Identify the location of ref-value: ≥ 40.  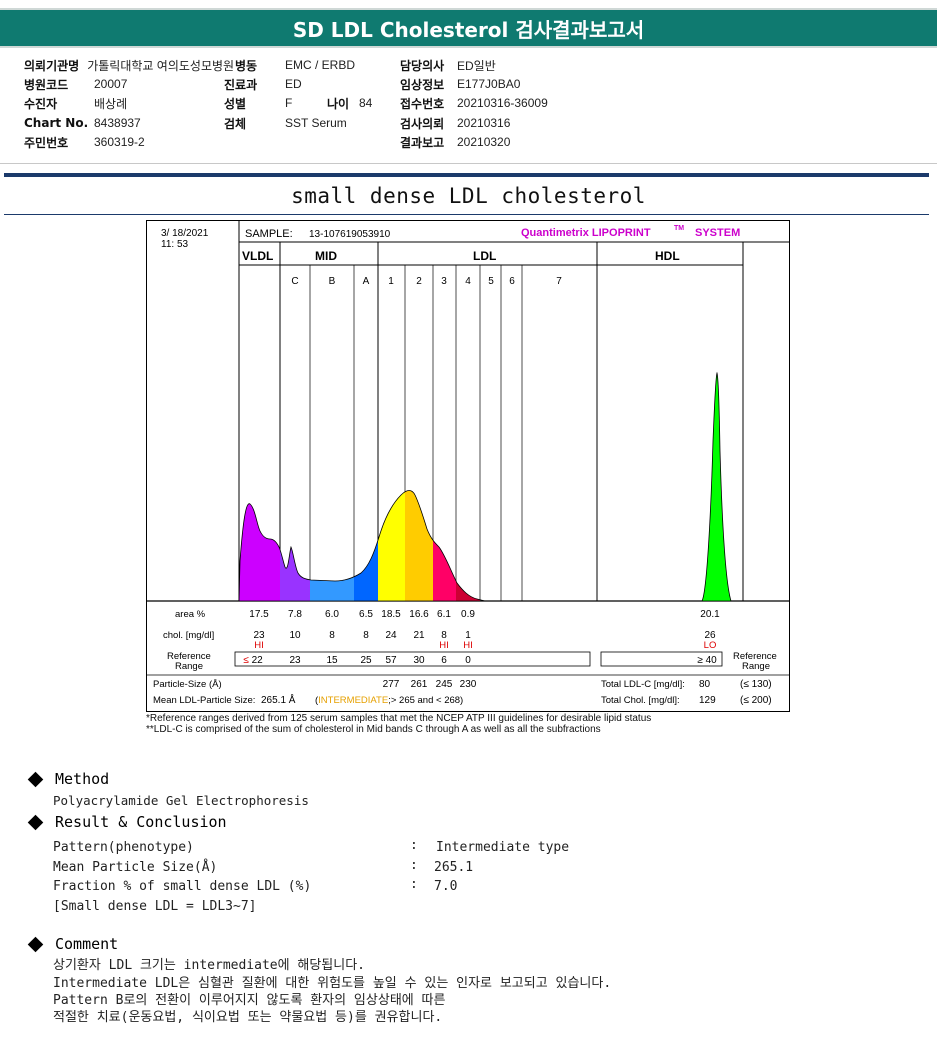
(707, 660).